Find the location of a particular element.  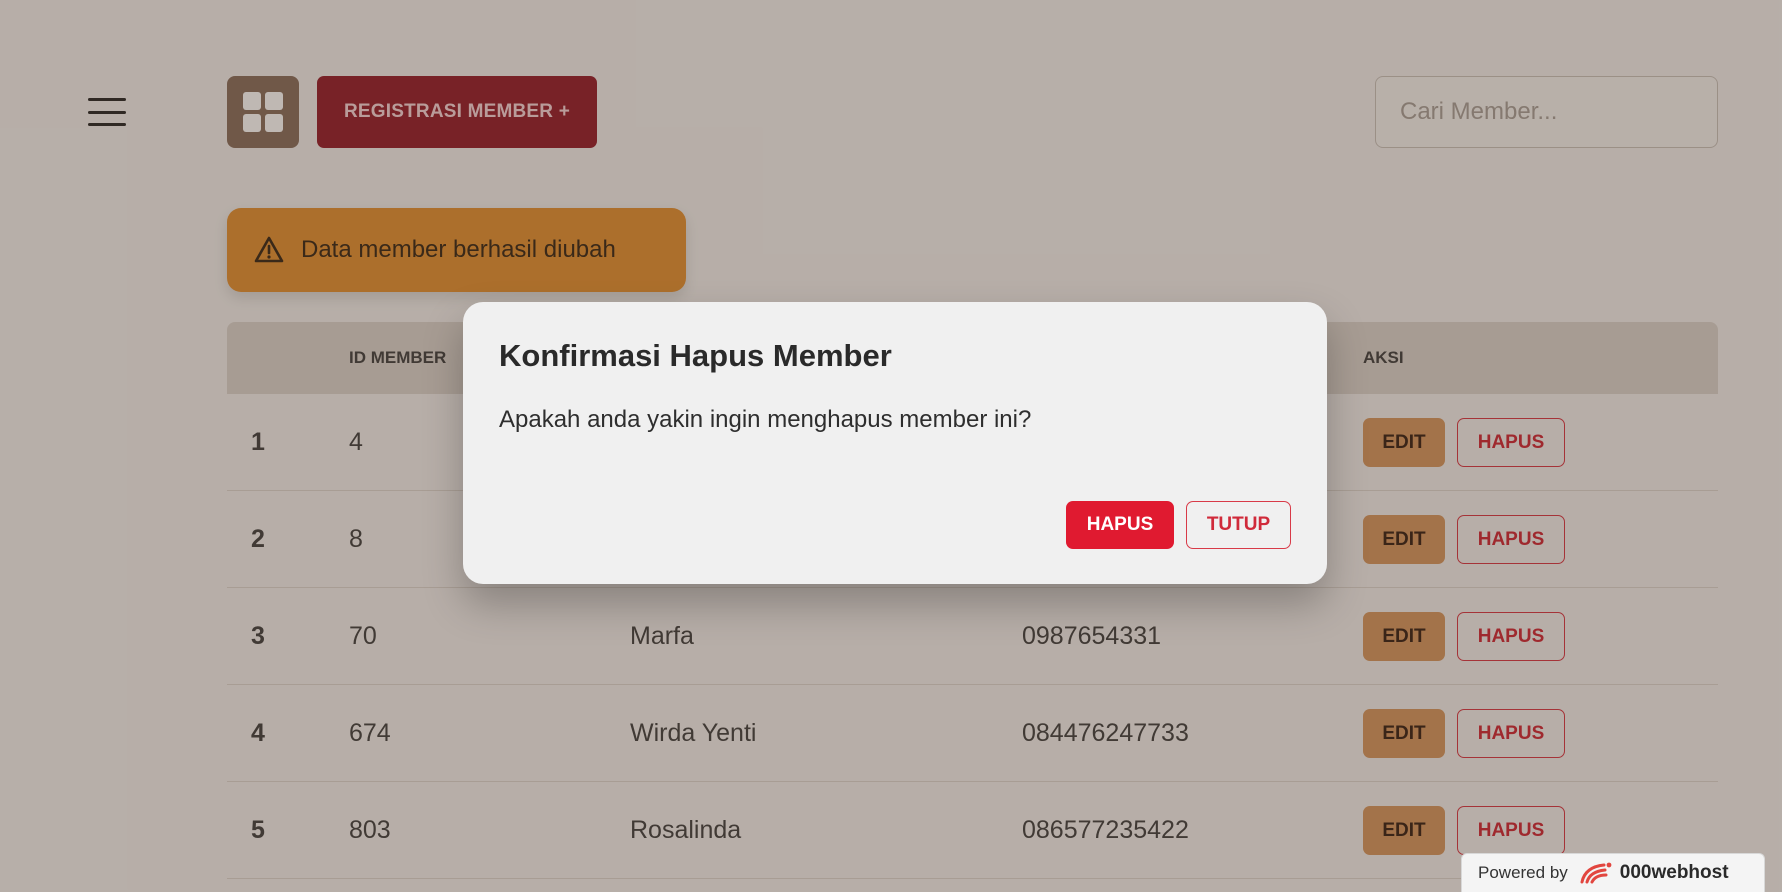

powered-by-text: Powered by is located at coordinates (1523, 872).